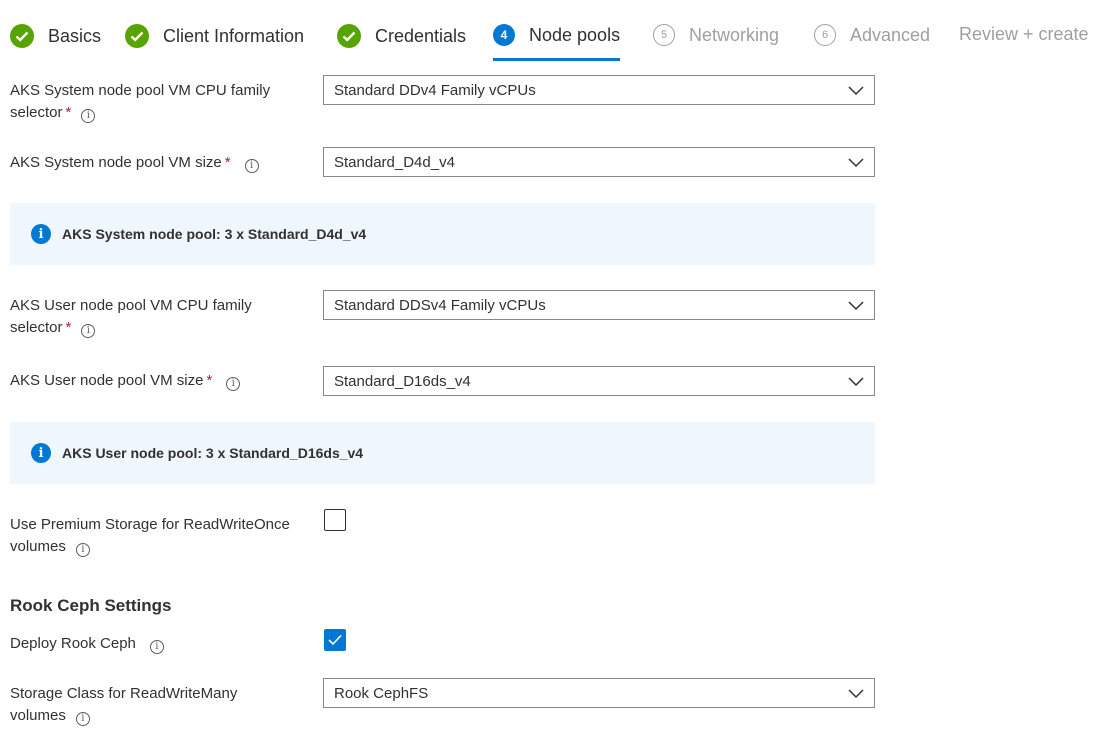  I want to click on deploy-rook-ceph-checkbox, so click(335, 640).